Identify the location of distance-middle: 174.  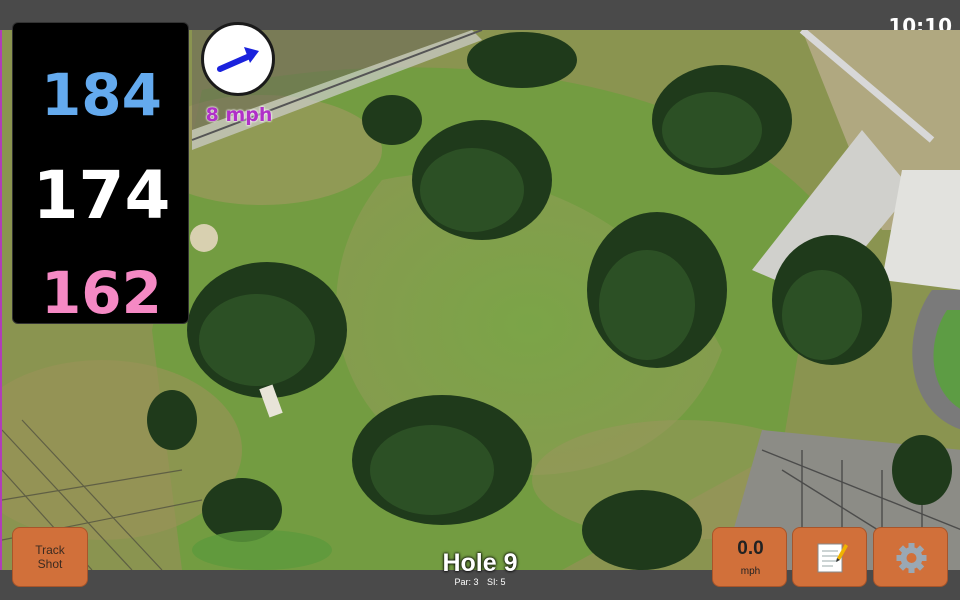
(101, 195).